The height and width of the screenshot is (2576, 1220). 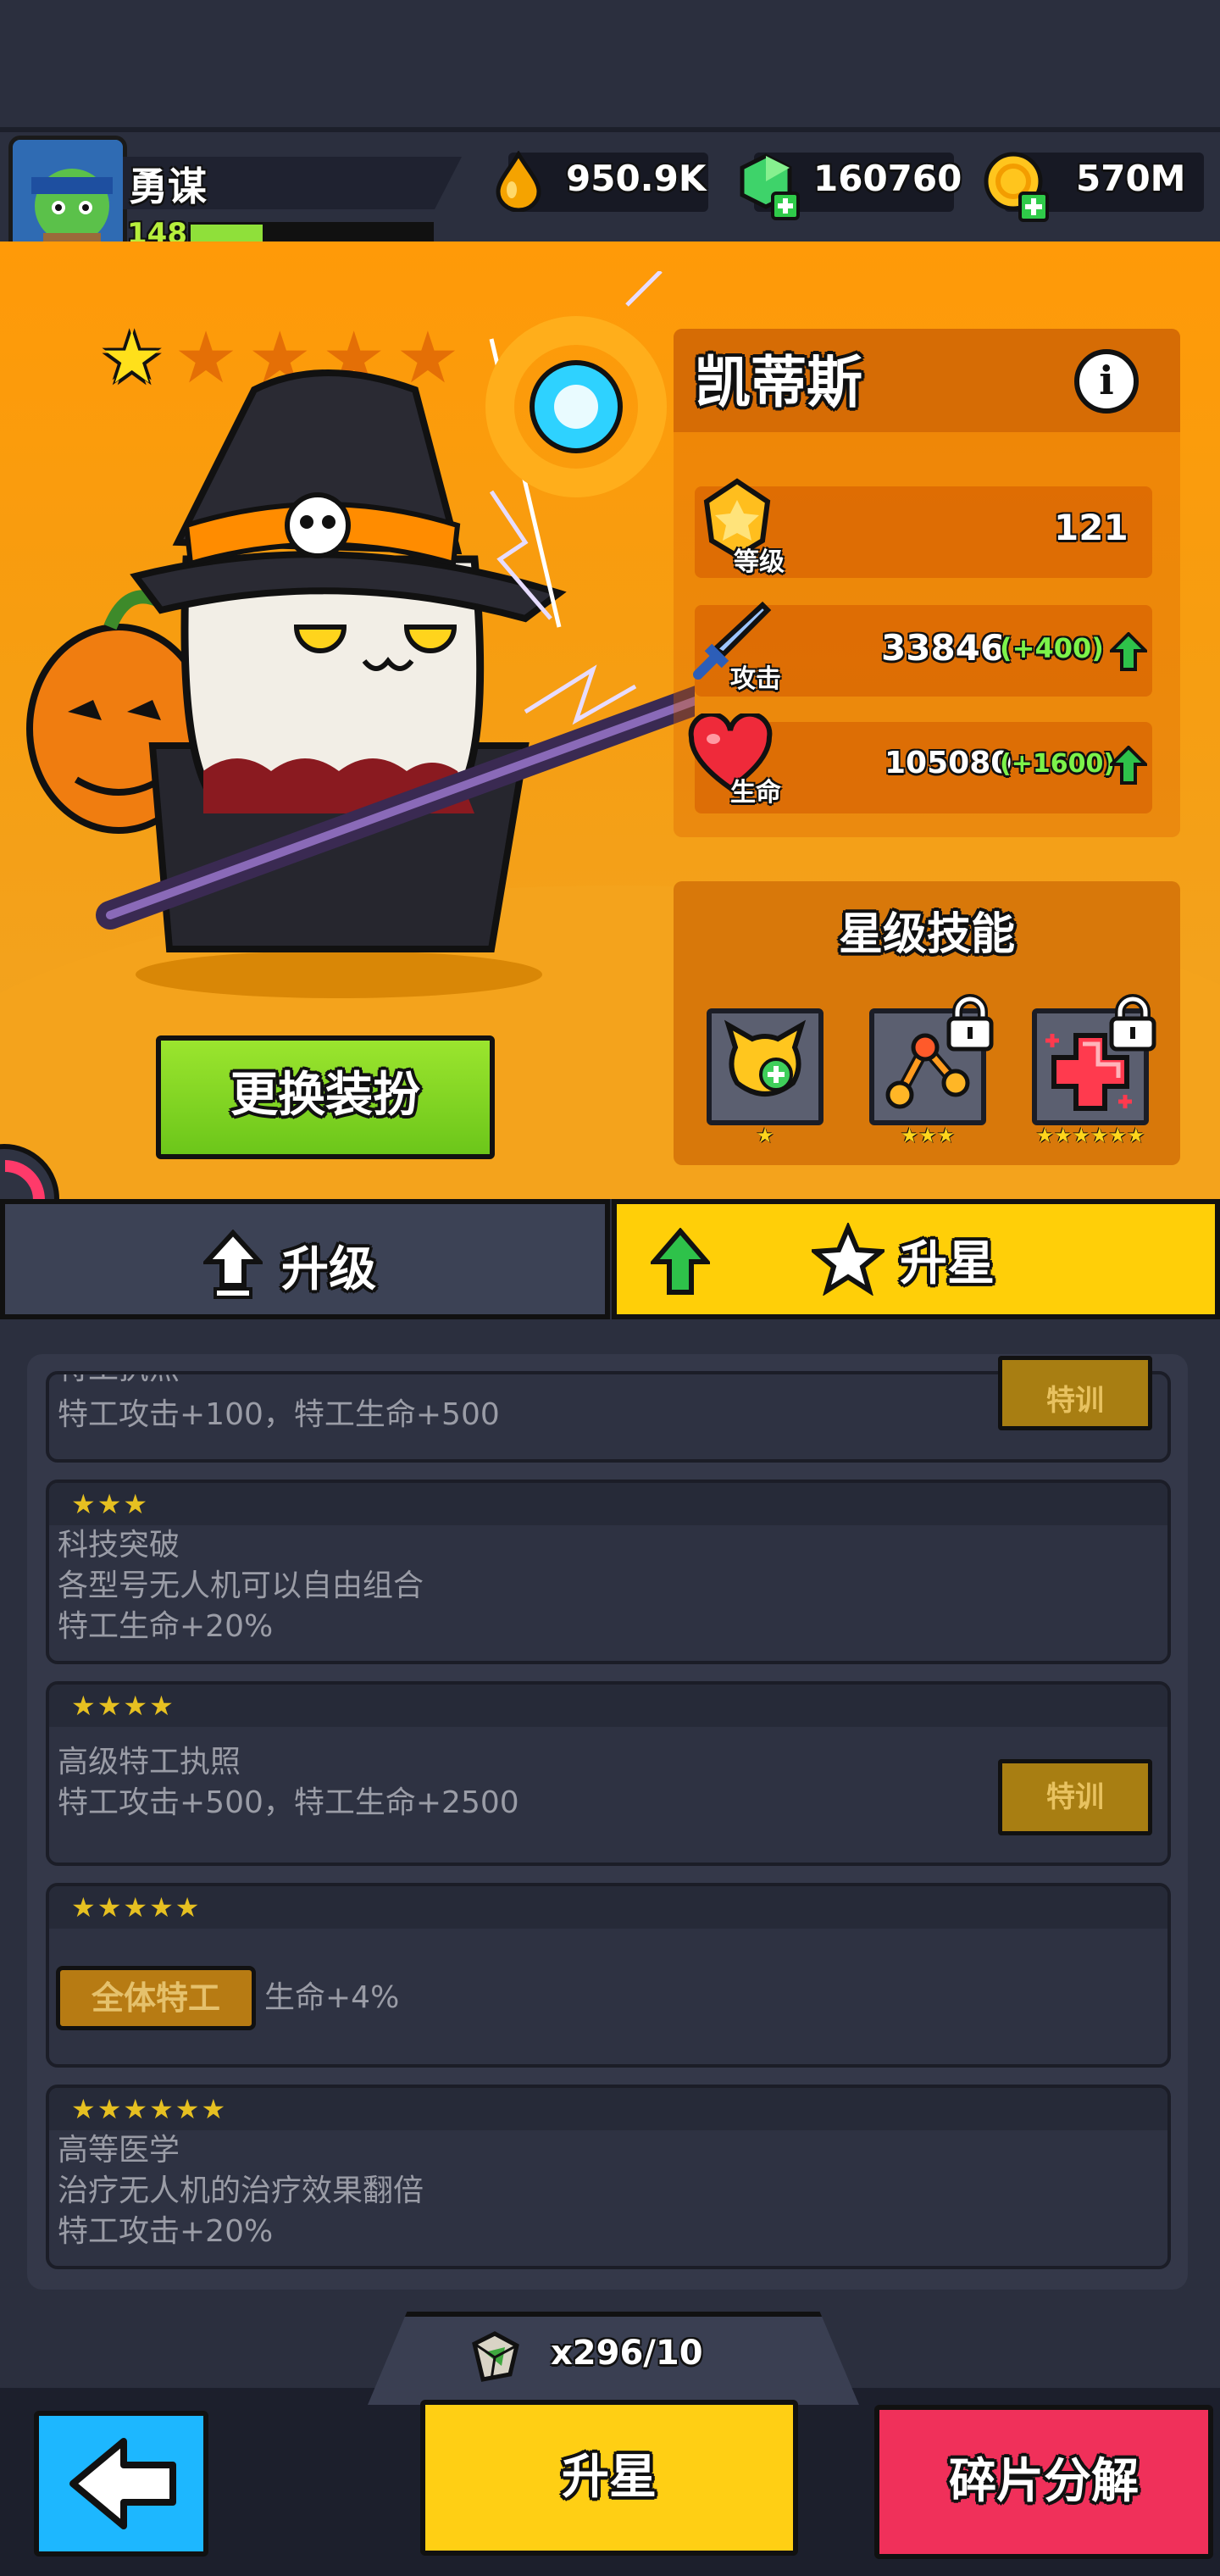 I want to click on stat-label-health: 生命, so click(x=755, y=793).